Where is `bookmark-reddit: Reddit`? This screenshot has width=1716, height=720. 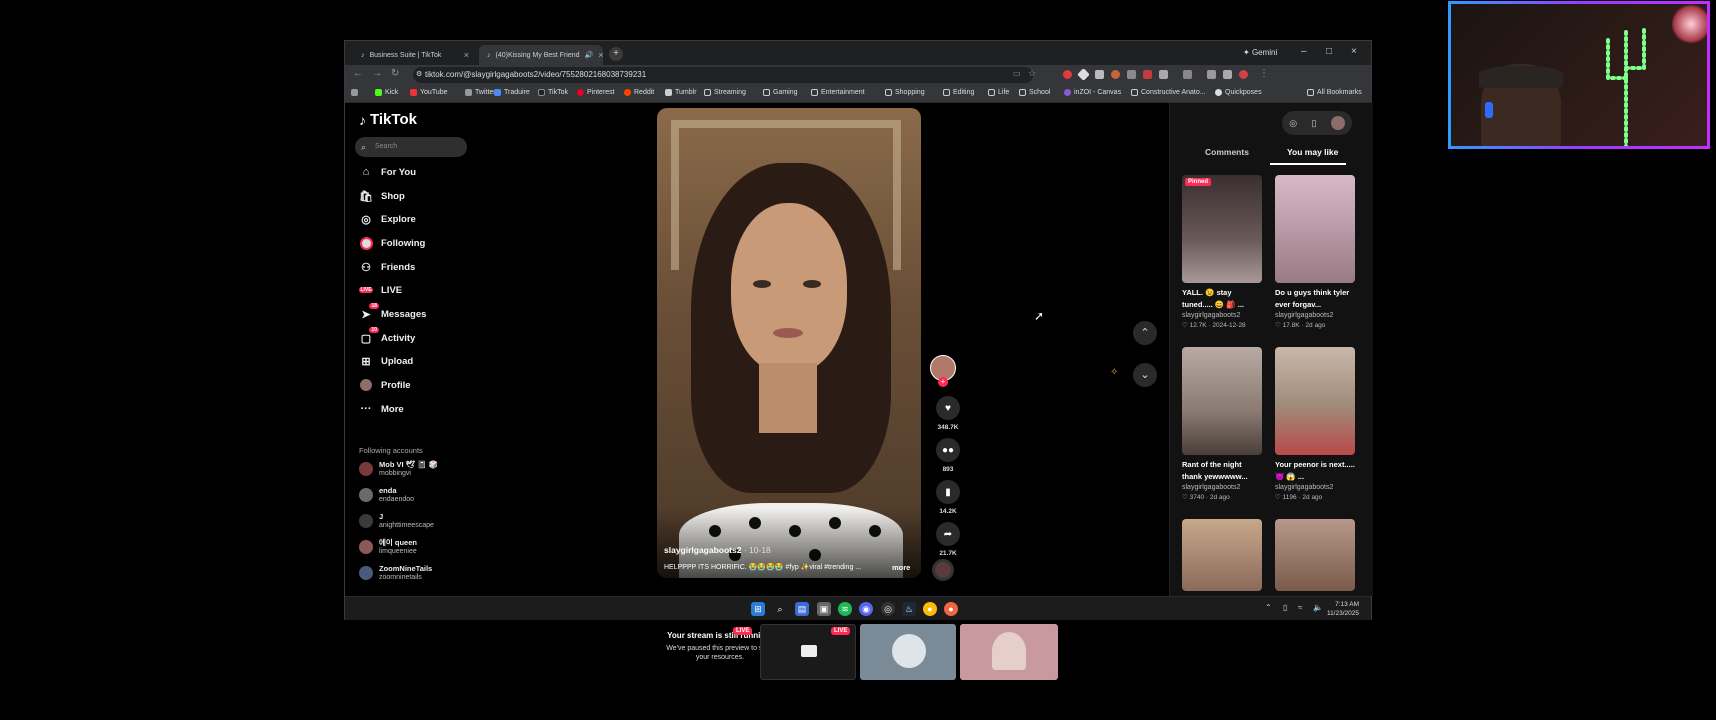 bookmark-reddit: Reddit is located at coordinates (639, 92).